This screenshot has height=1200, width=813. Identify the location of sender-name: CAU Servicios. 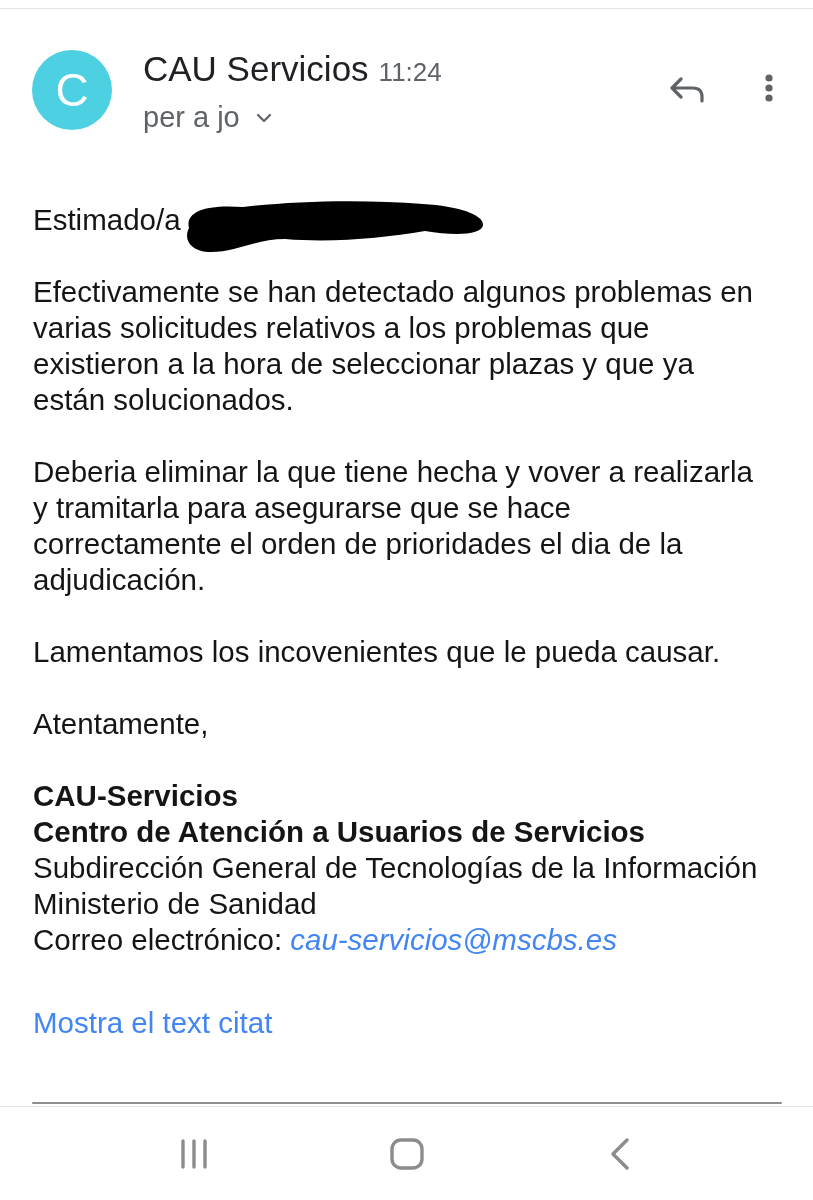
(256, 69).